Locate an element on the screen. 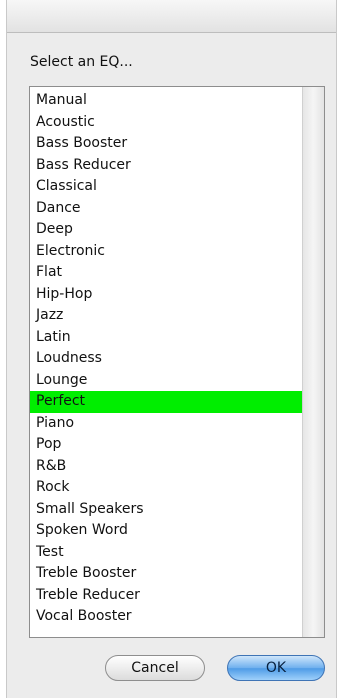 The image size is (340, 698). list-item: Treble Booster is located at coordinates (166, 574).